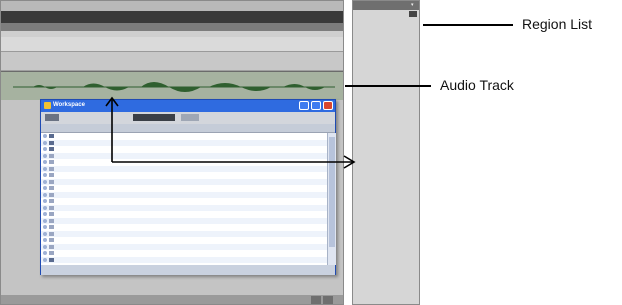 Image resolution: width=622 pixels, height=305 pixels. Describe the element at coordinates (388, 86) in the screenshot. I see `audio-track-callout-line` at that location.